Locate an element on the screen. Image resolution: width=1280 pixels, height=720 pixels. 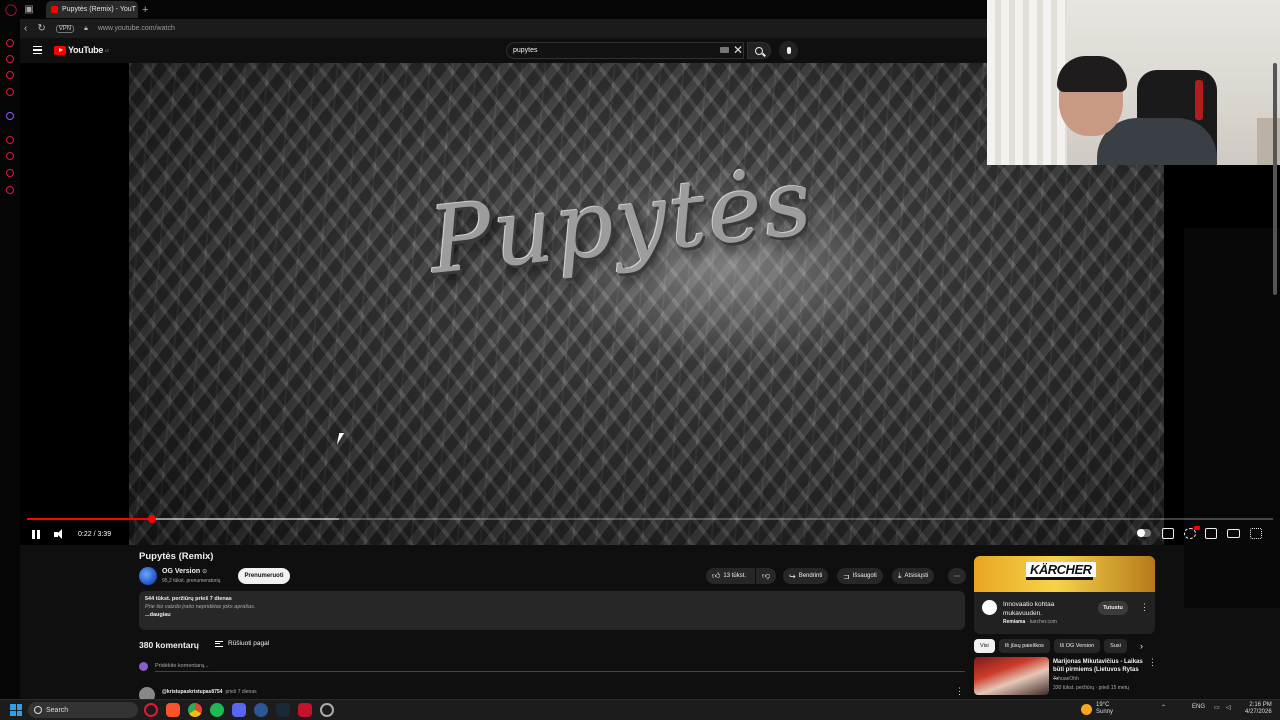
share-icon: ↪ is located at coordinates (792, 576).